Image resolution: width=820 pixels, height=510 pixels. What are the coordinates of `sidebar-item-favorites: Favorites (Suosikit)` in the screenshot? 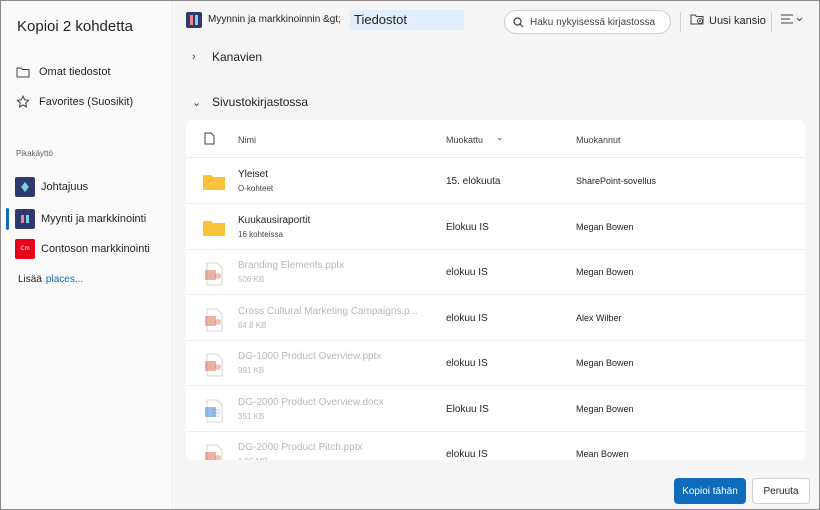 It's located at (74, 102).